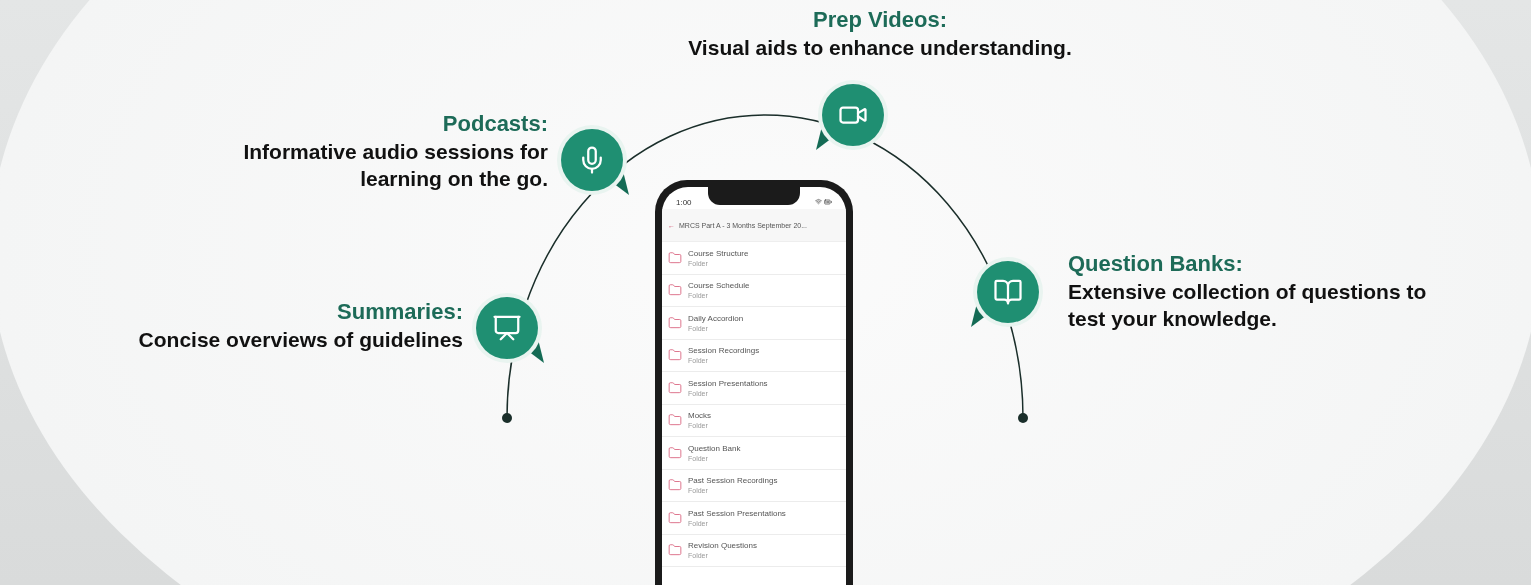 Image resolution: width=1531 pixels, height=585 pixels. Describe the element at coordinates (719, 286) in the screenshot. I see `folder-name: Course Schedule` at that location.